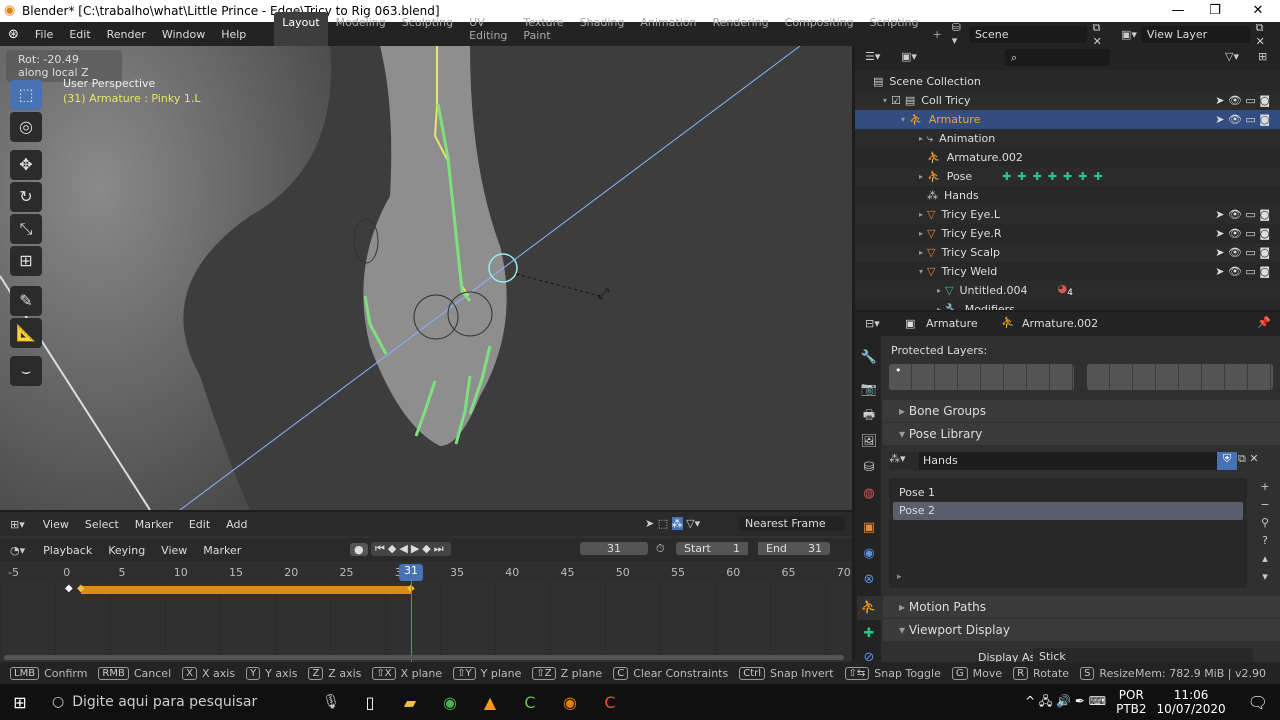 The width and height of the screenshot is (1280, 720). What do you see at coordinates (872, 56) in the screenshot?
I see `display-mode-icon: ☰▾` at bounding box center [872, 56].